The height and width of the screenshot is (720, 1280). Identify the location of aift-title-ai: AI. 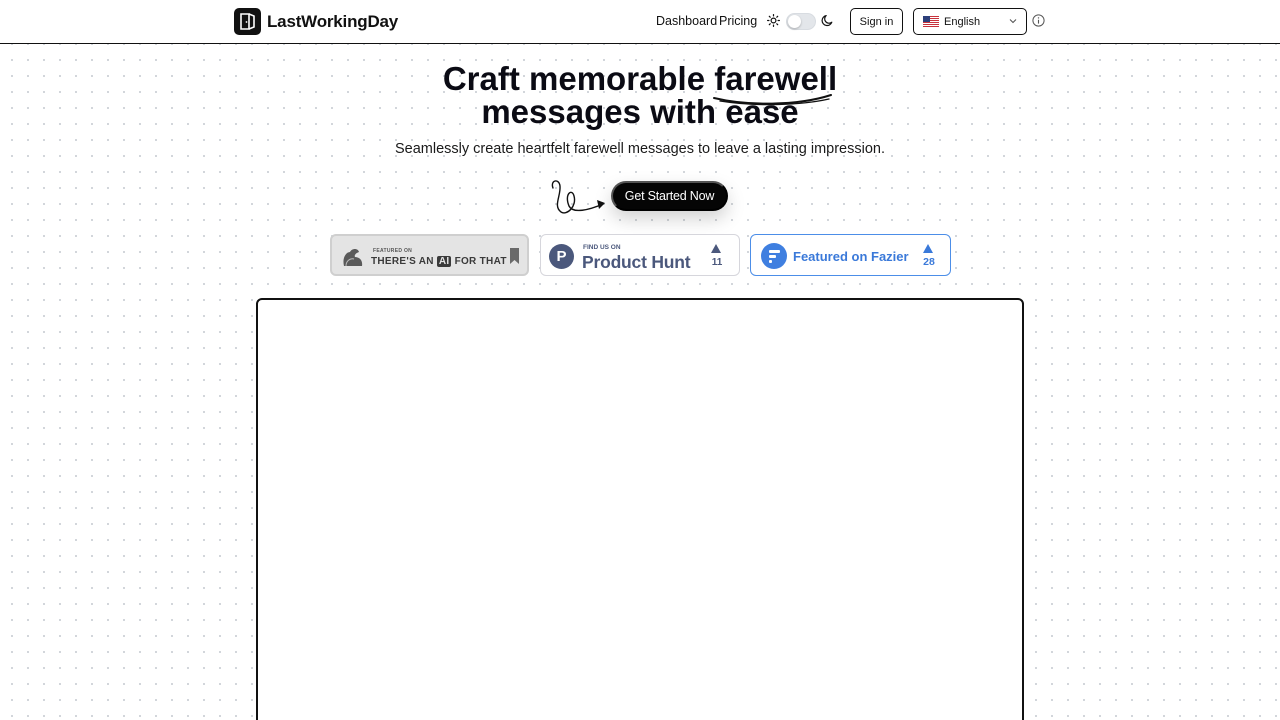
(444, 261).